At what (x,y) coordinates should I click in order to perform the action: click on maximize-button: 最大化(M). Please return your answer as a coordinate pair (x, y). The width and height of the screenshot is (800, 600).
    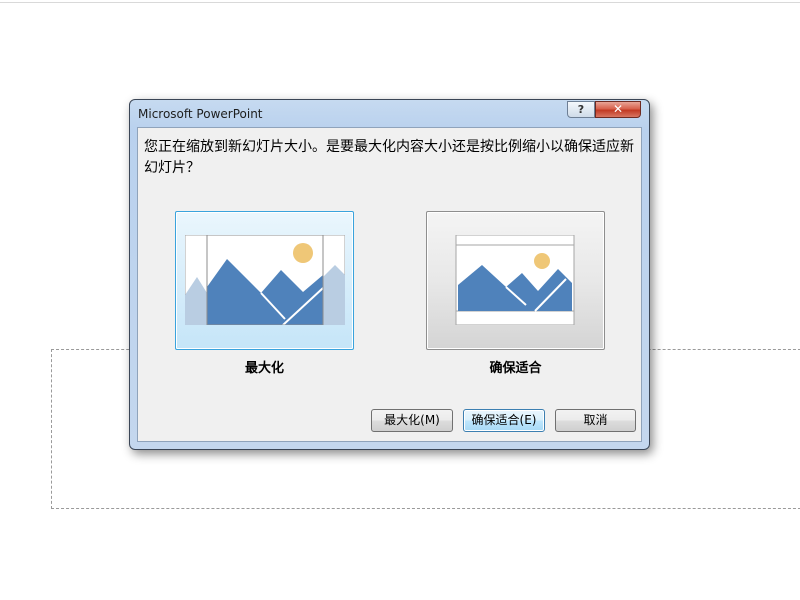
    Looking at the image, I should click on (412, 420).